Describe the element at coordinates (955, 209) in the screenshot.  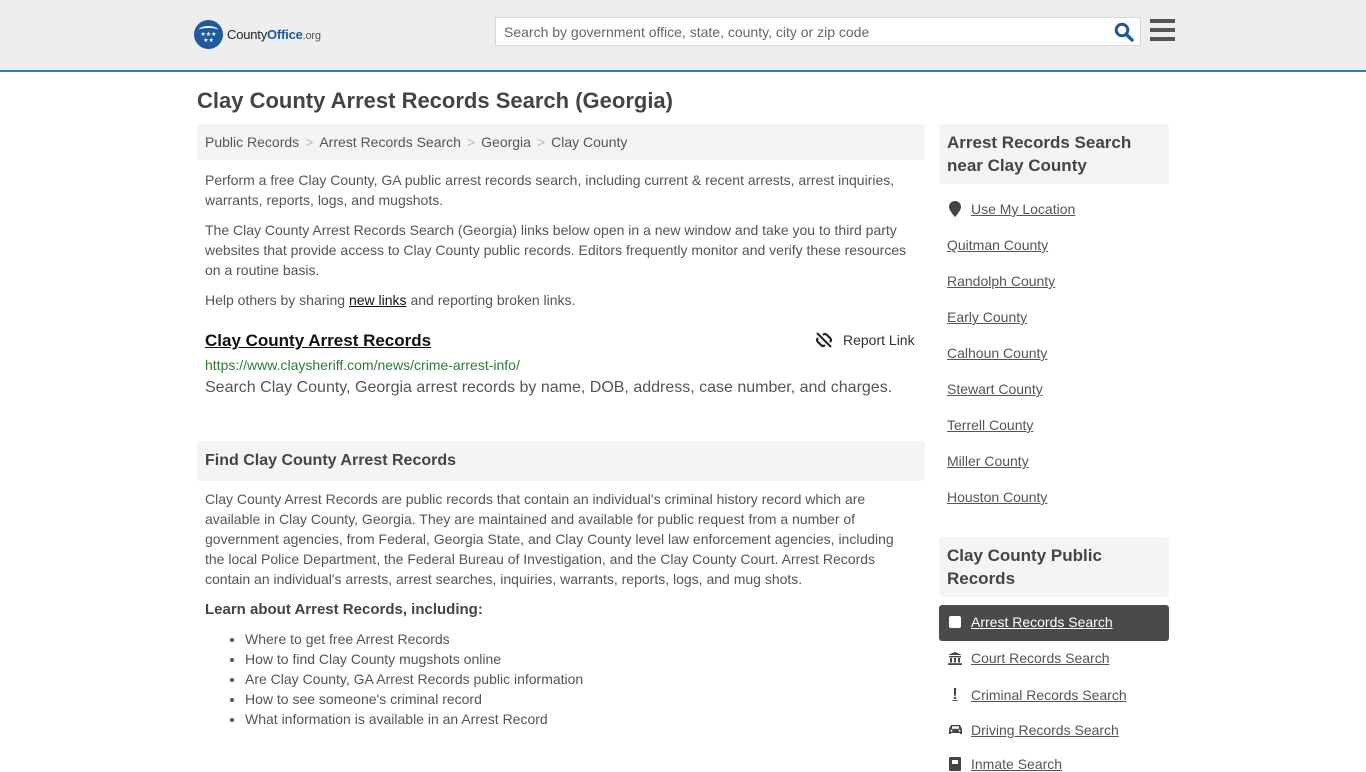
I see `map-pin-icon` at that location.